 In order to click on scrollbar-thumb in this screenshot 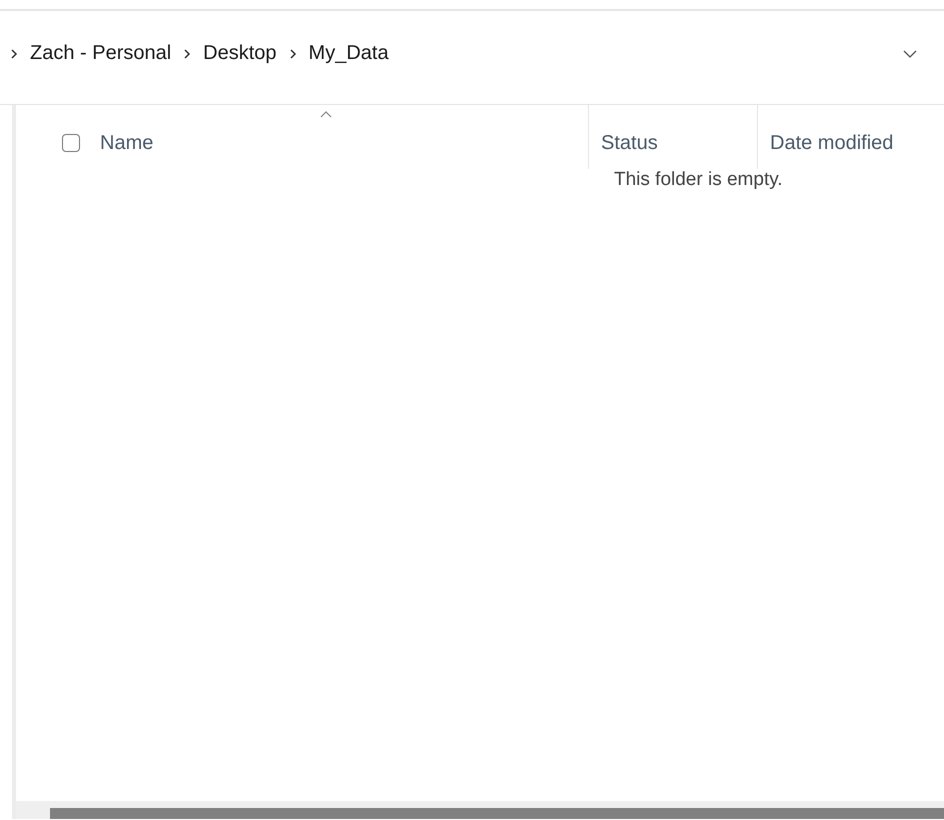, I will do `click(497, 813)`.